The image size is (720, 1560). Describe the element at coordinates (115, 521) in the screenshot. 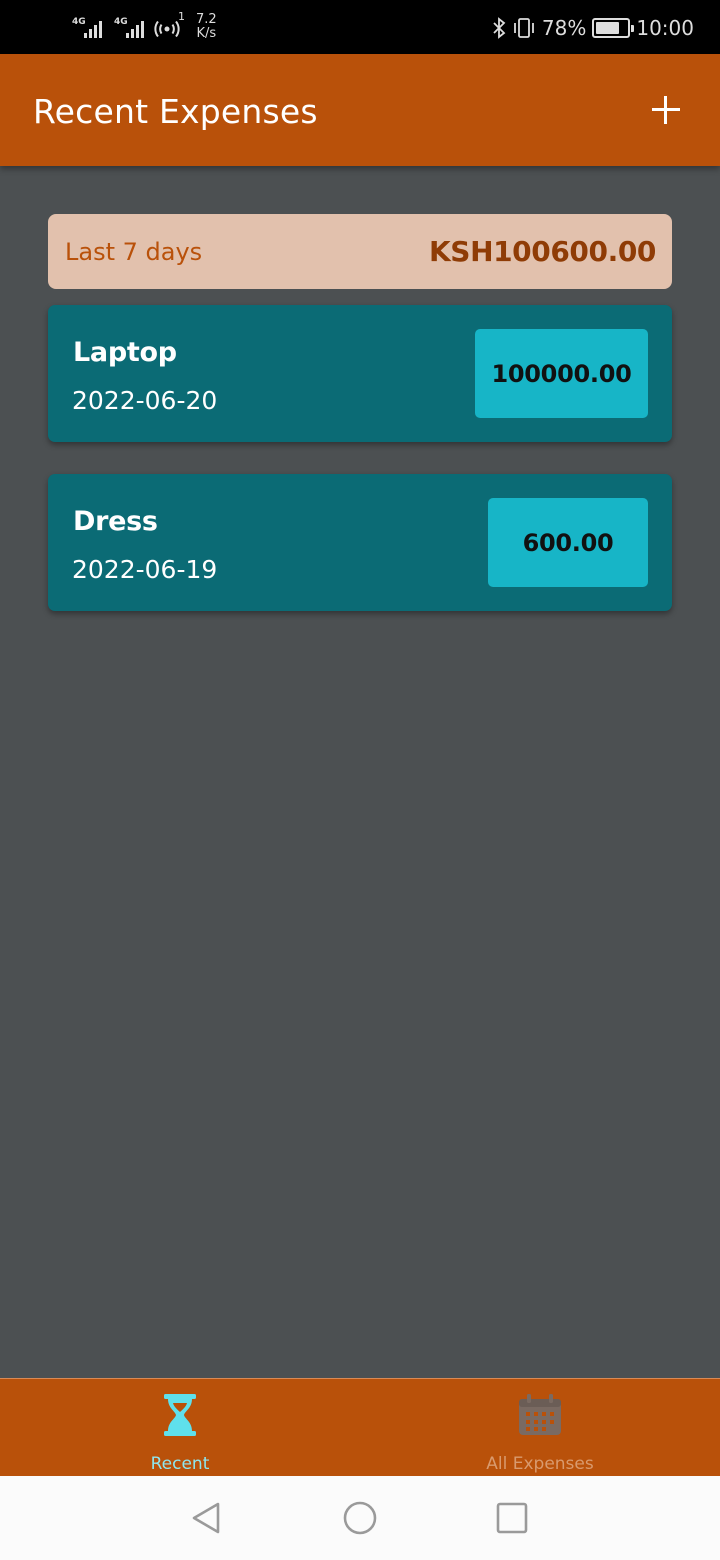

I see `expense-title: Dress` at that location.